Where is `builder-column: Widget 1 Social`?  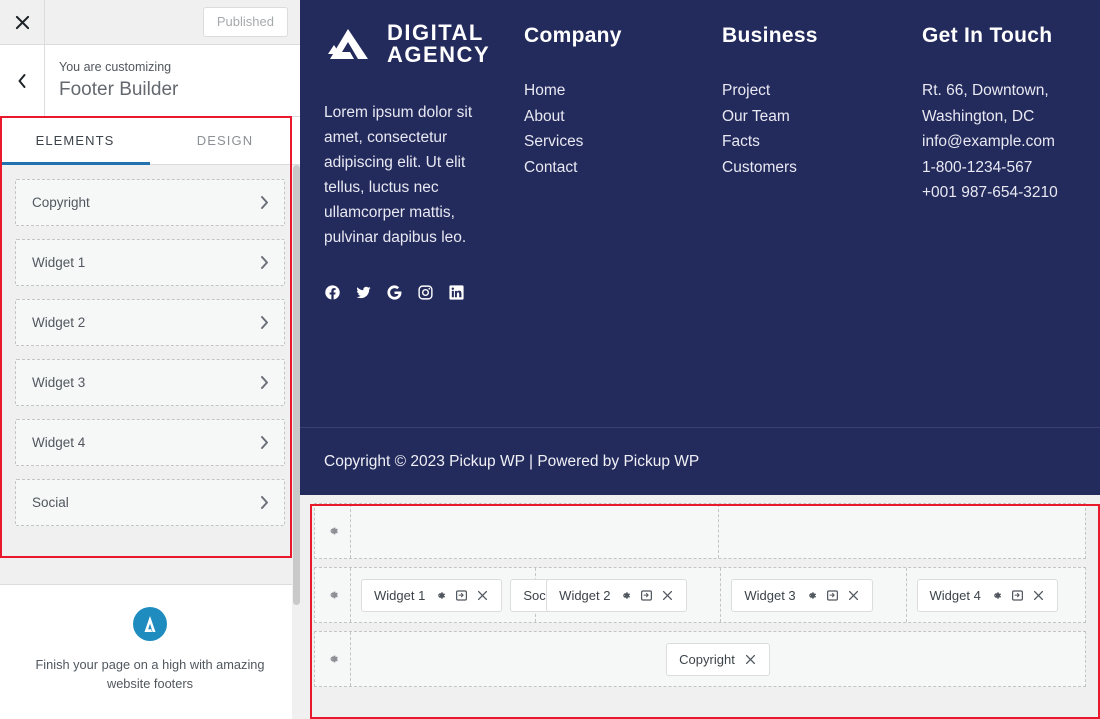
builder-column: Widget 1 Social is located at coordinates (472, 595).